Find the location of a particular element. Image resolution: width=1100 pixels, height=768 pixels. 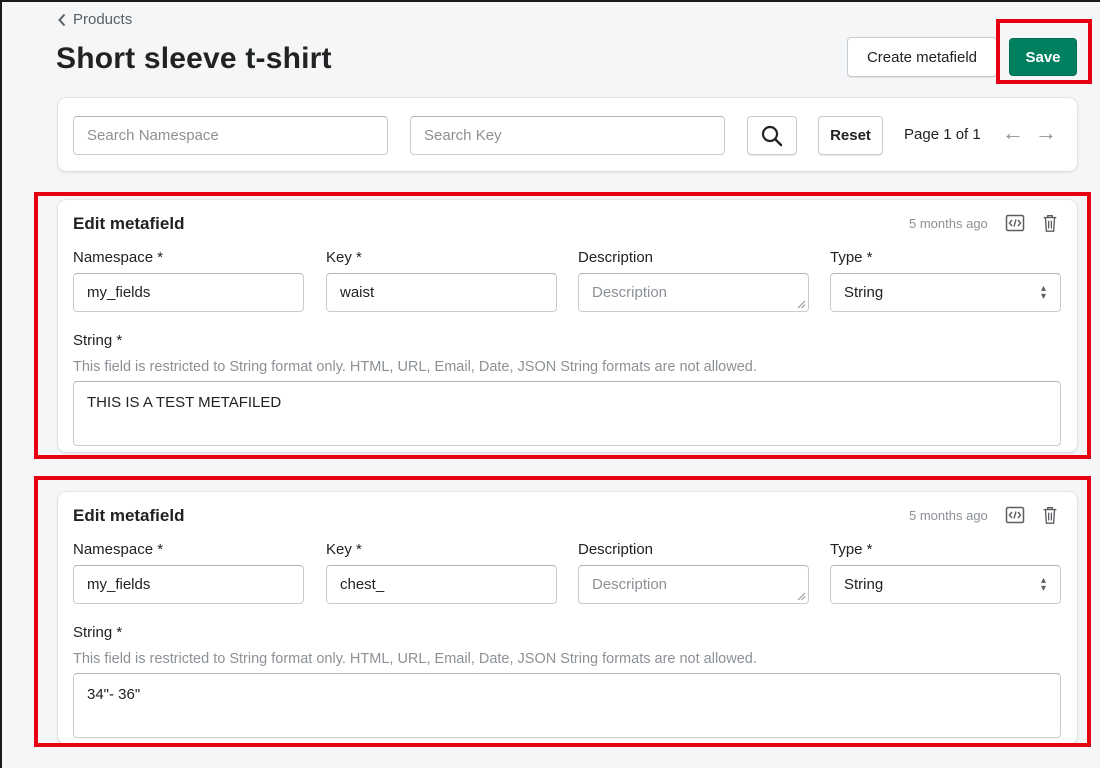

breadcrumb-products: Products is located at coordinates (94, 19).